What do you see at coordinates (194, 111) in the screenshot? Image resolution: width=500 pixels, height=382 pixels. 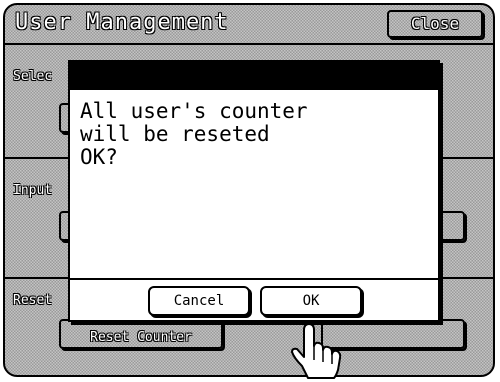 I see `dialog-message-line-1: All user's counter` at bounding box center [194, 111].